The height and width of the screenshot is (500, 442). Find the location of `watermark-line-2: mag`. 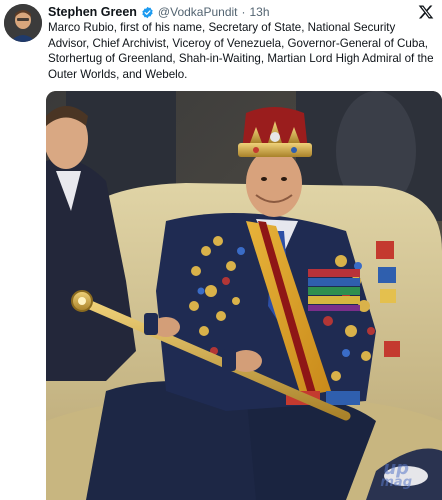

watermark-line-2: mag is located at coordinates (396, 482).